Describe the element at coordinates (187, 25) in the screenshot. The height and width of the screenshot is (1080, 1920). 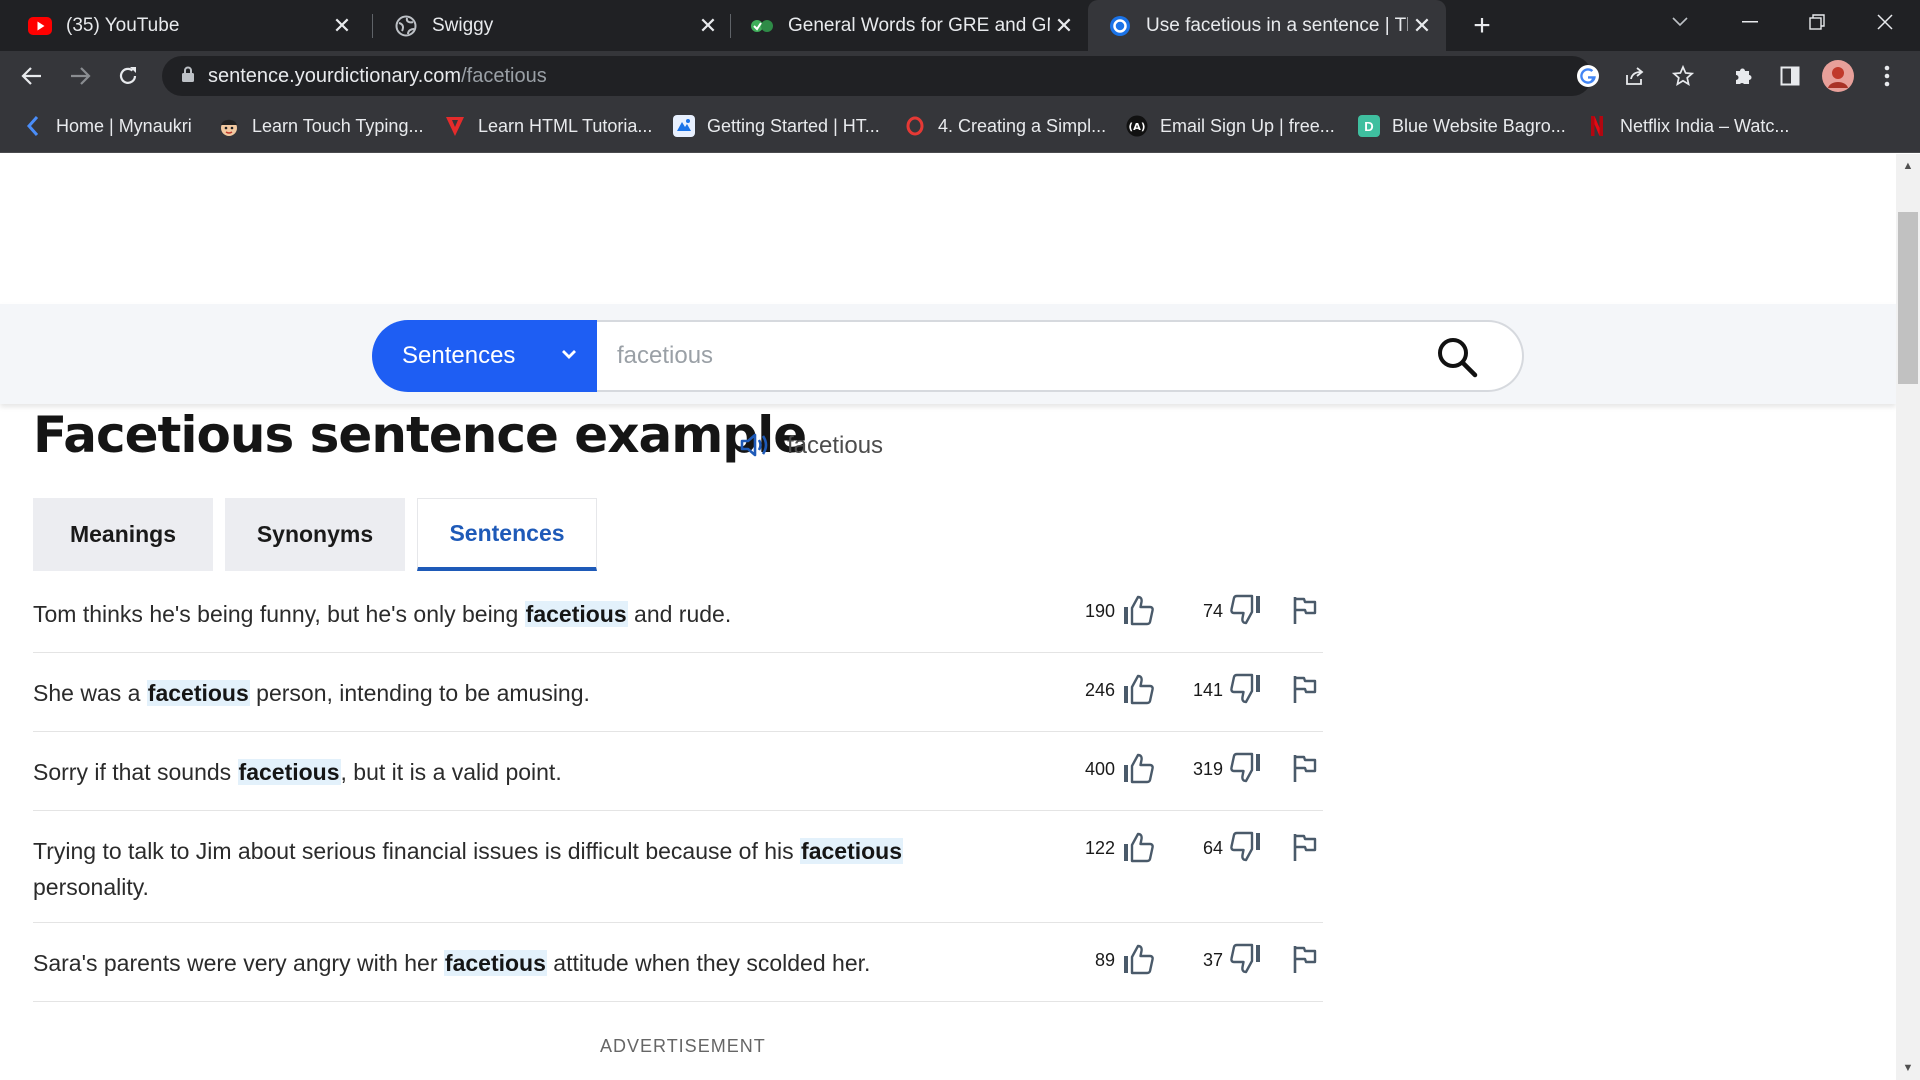
I see `browser-tab-youtube: (35) YouTube ✕` at that location.